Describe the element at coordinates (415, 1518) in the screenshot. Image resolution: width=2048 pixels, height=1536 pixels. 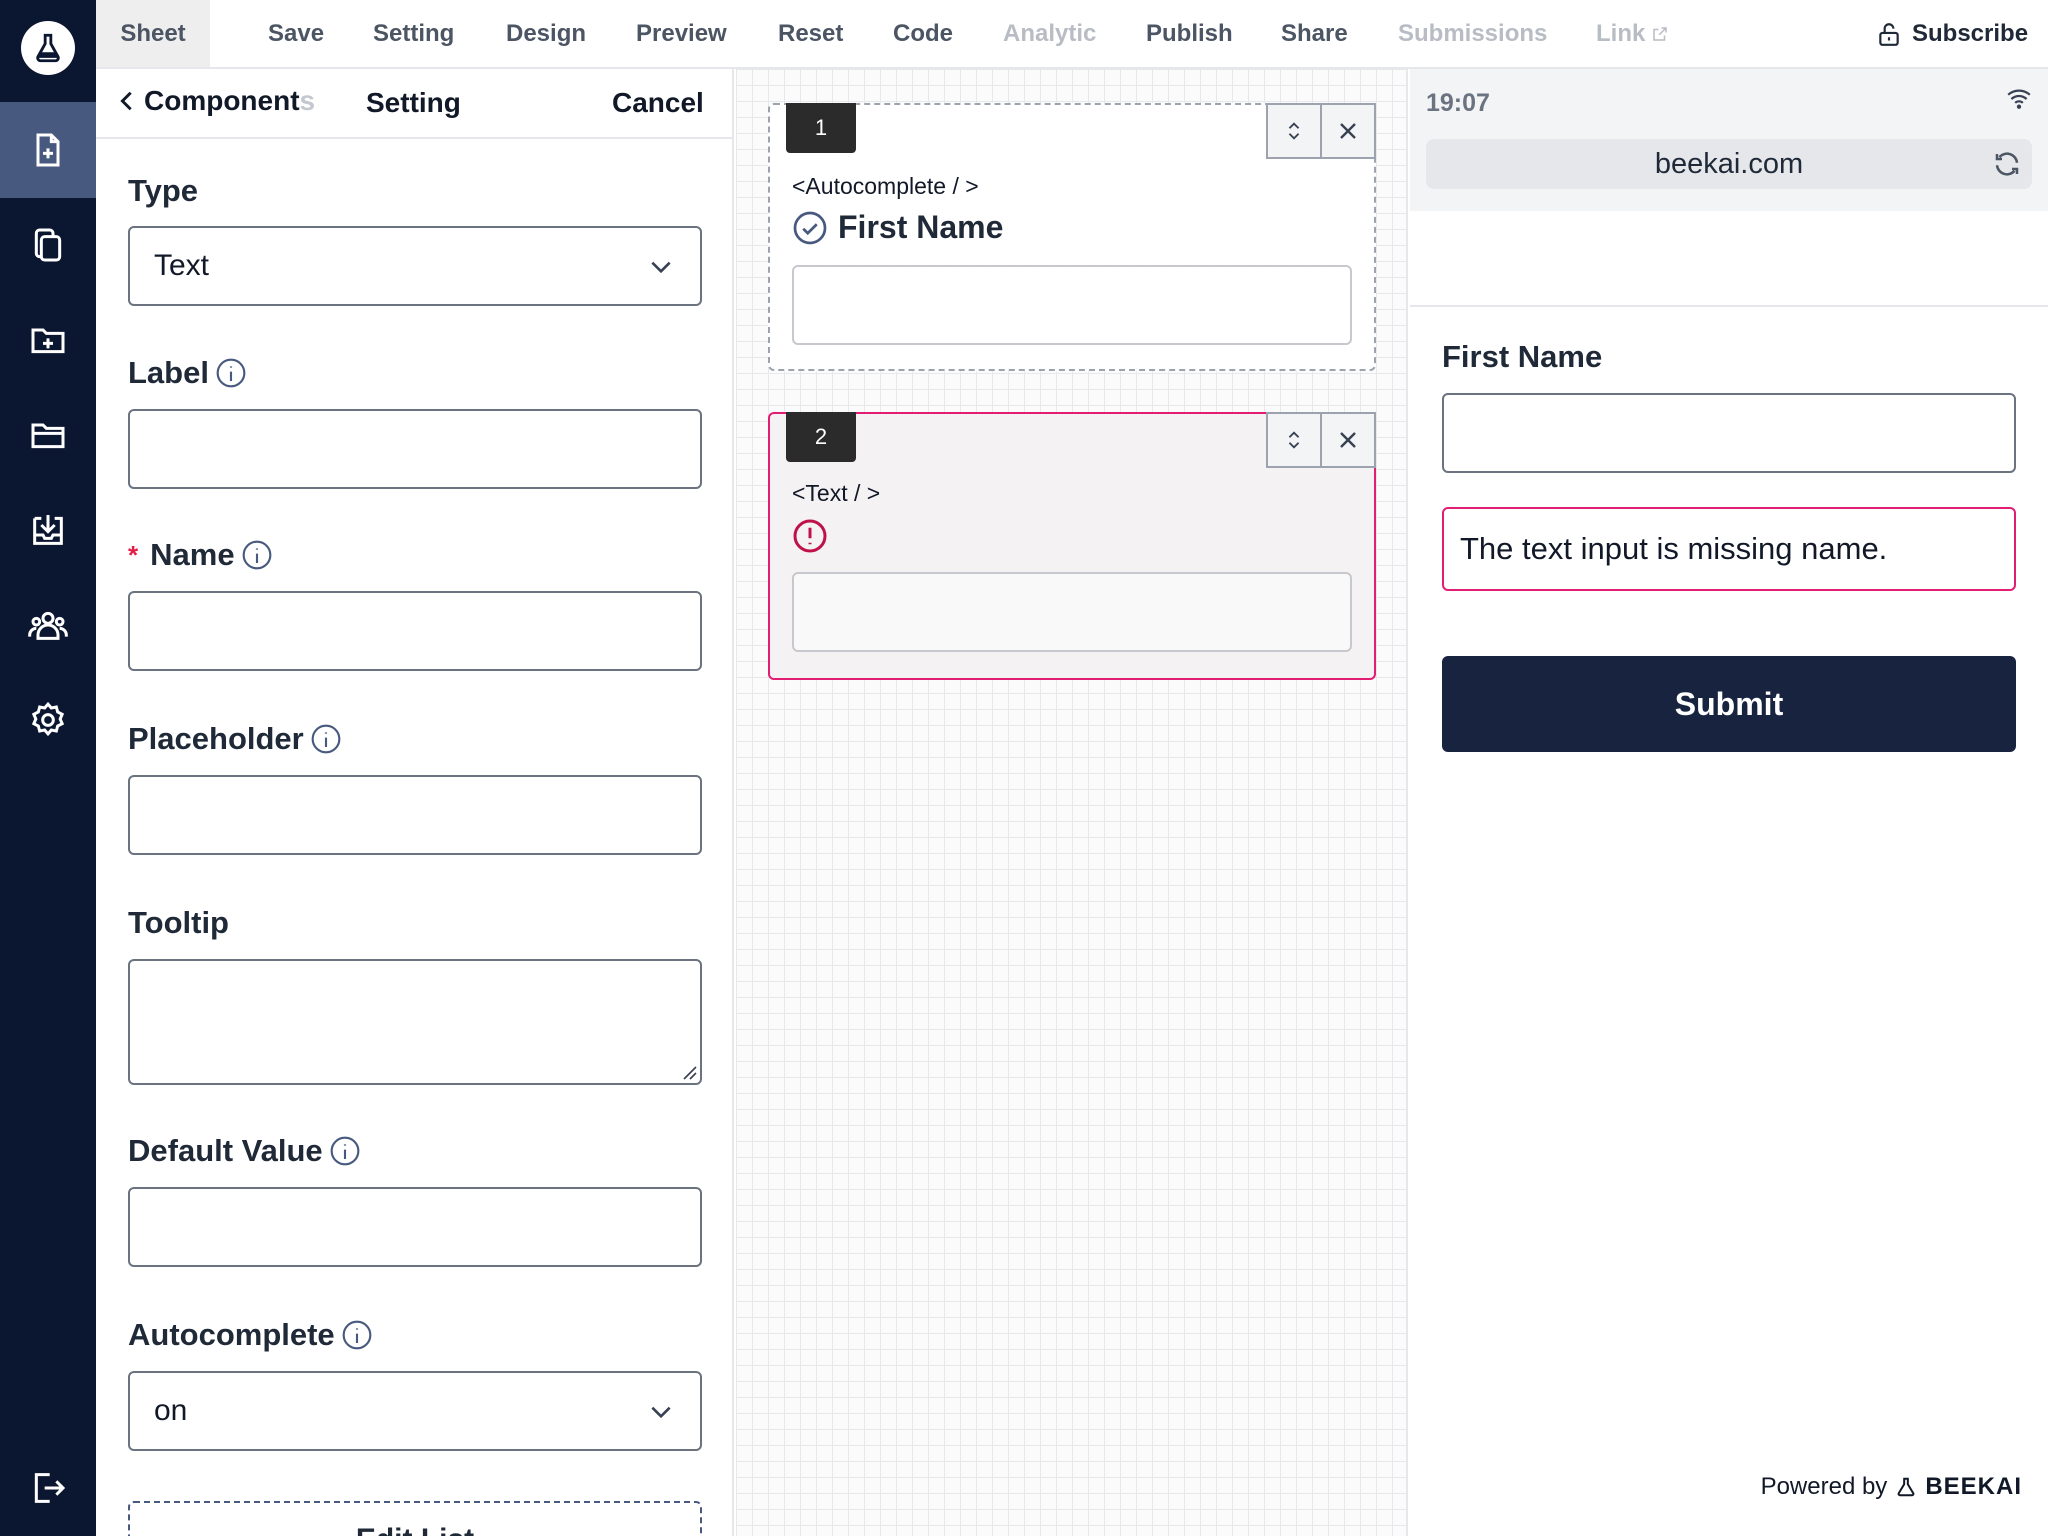
I see `edit-list-button: Edit List` at that location.